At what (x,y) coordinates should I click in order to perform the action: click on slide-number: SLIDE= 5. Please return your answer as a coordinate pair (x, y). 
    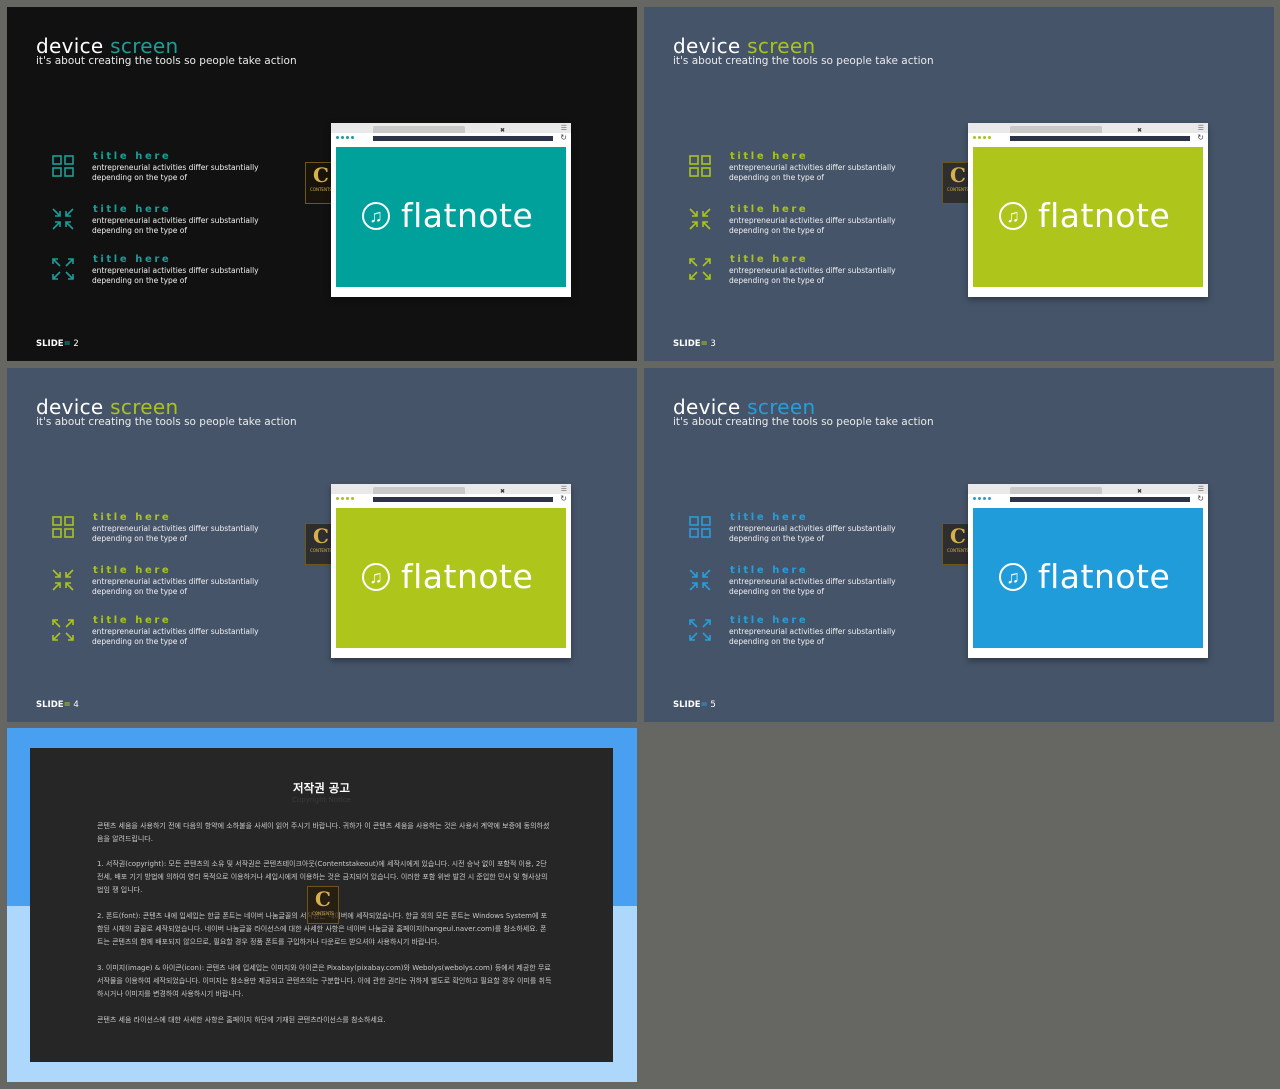
    Looking at the image, I should click on (694, 705).